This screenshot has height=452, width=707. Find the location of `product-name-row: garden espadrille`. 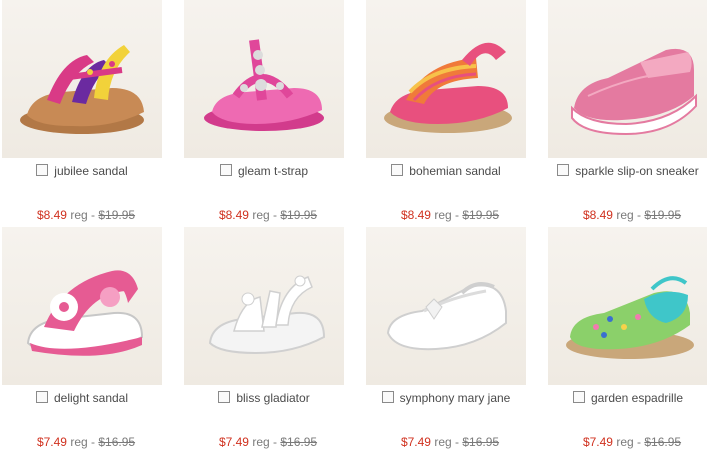

product-name-row: garden espadrille is located at coordinates (627, 398).